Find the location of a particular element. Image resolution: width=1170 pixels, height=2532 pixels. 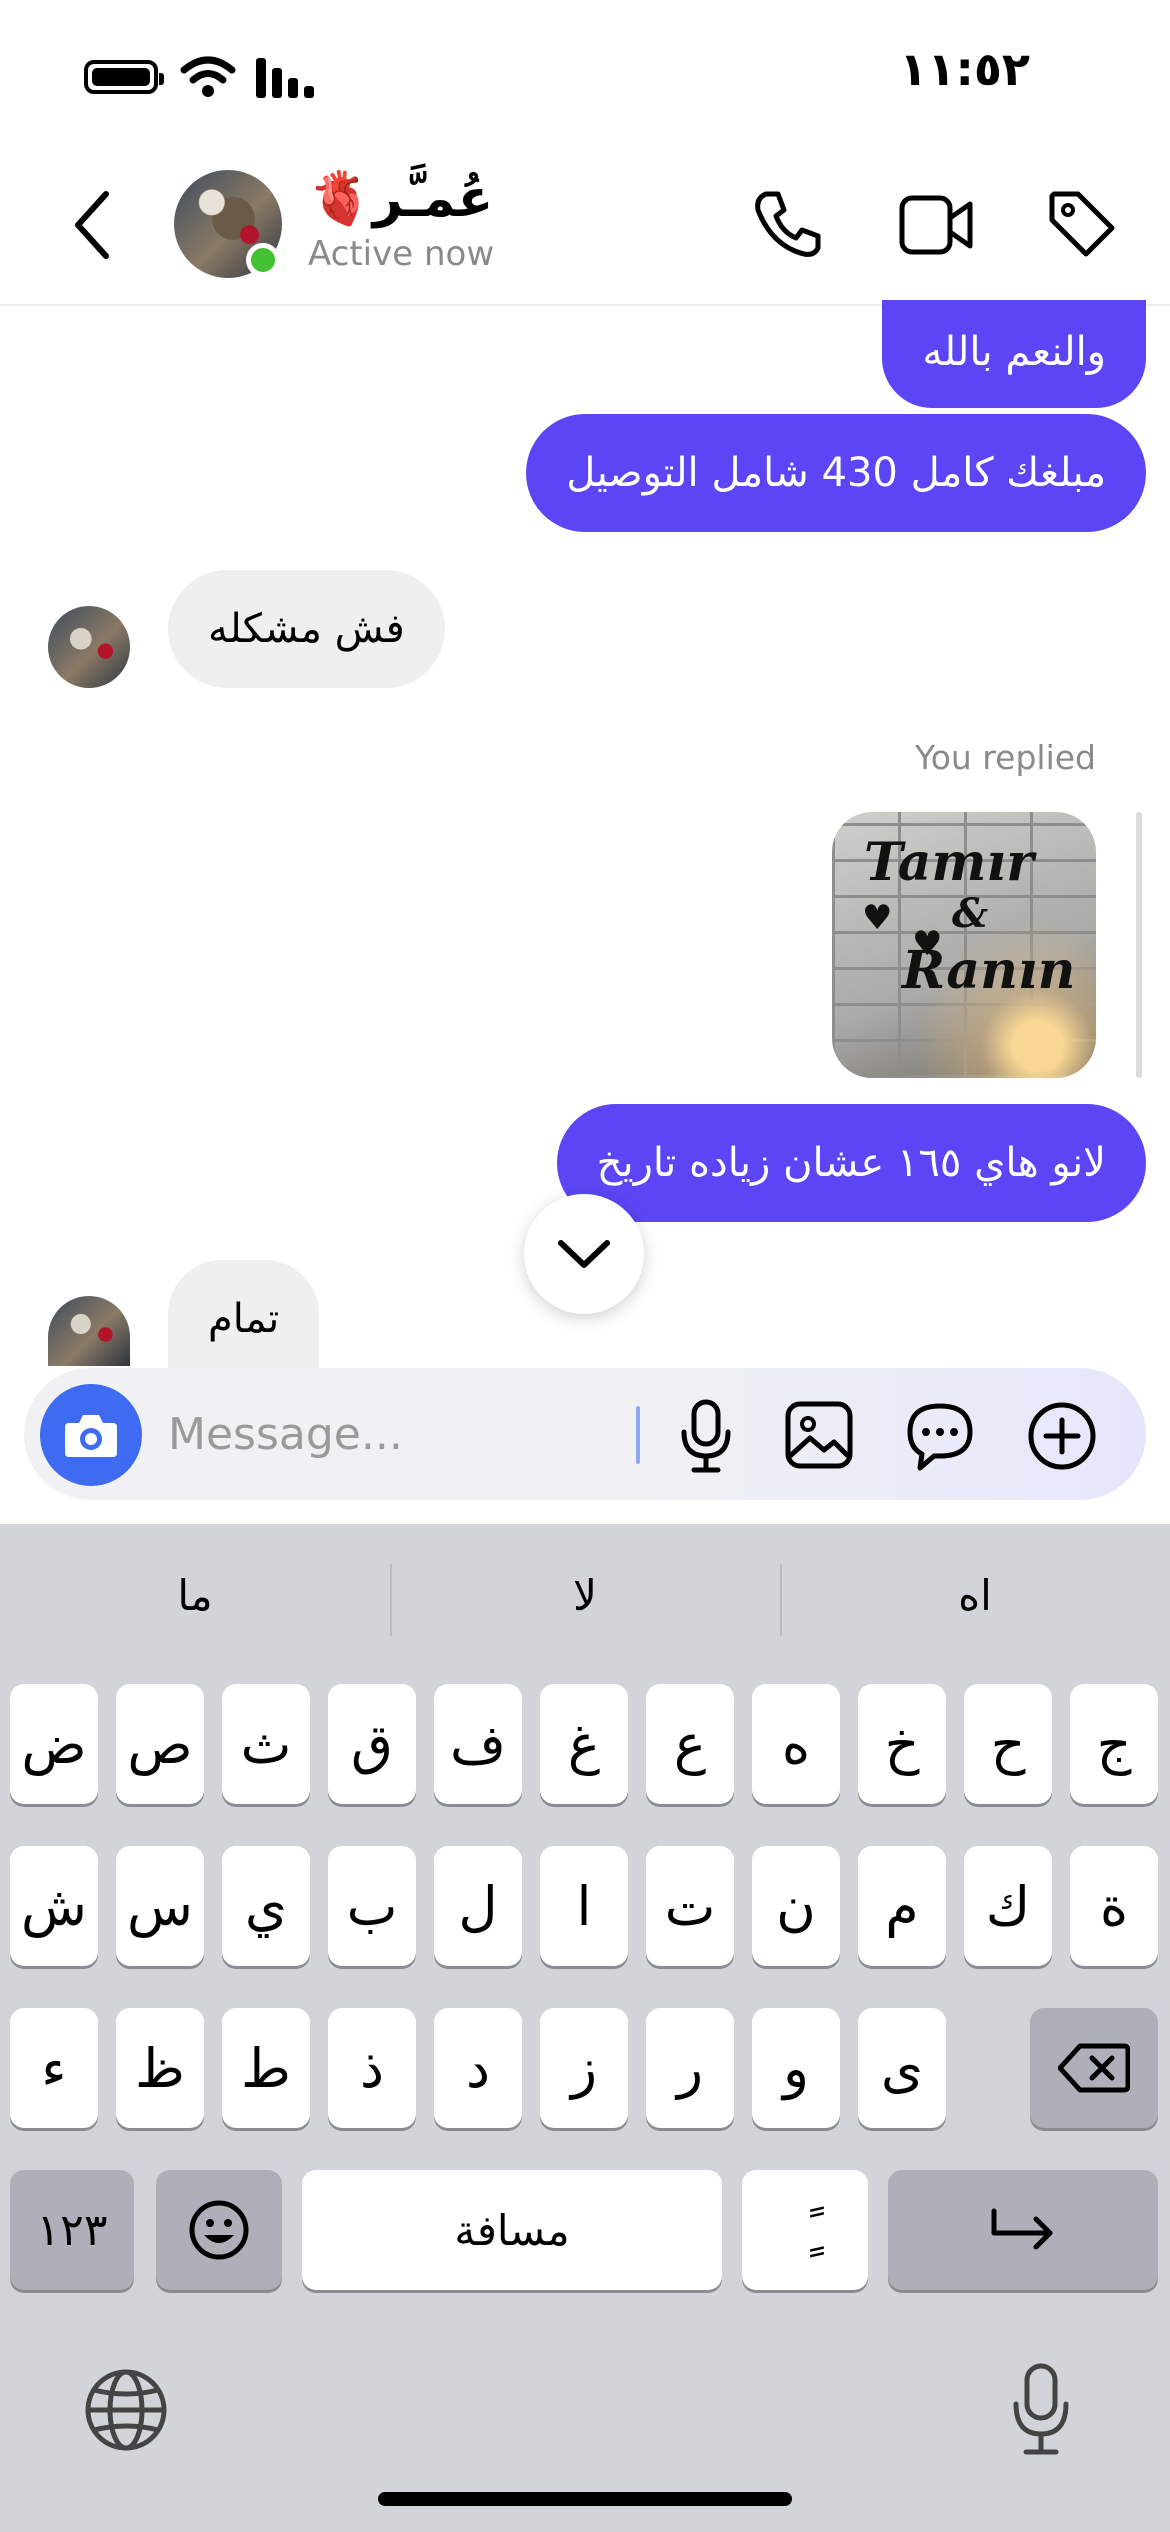

globe-icon is located at coordinates (126, 2410).